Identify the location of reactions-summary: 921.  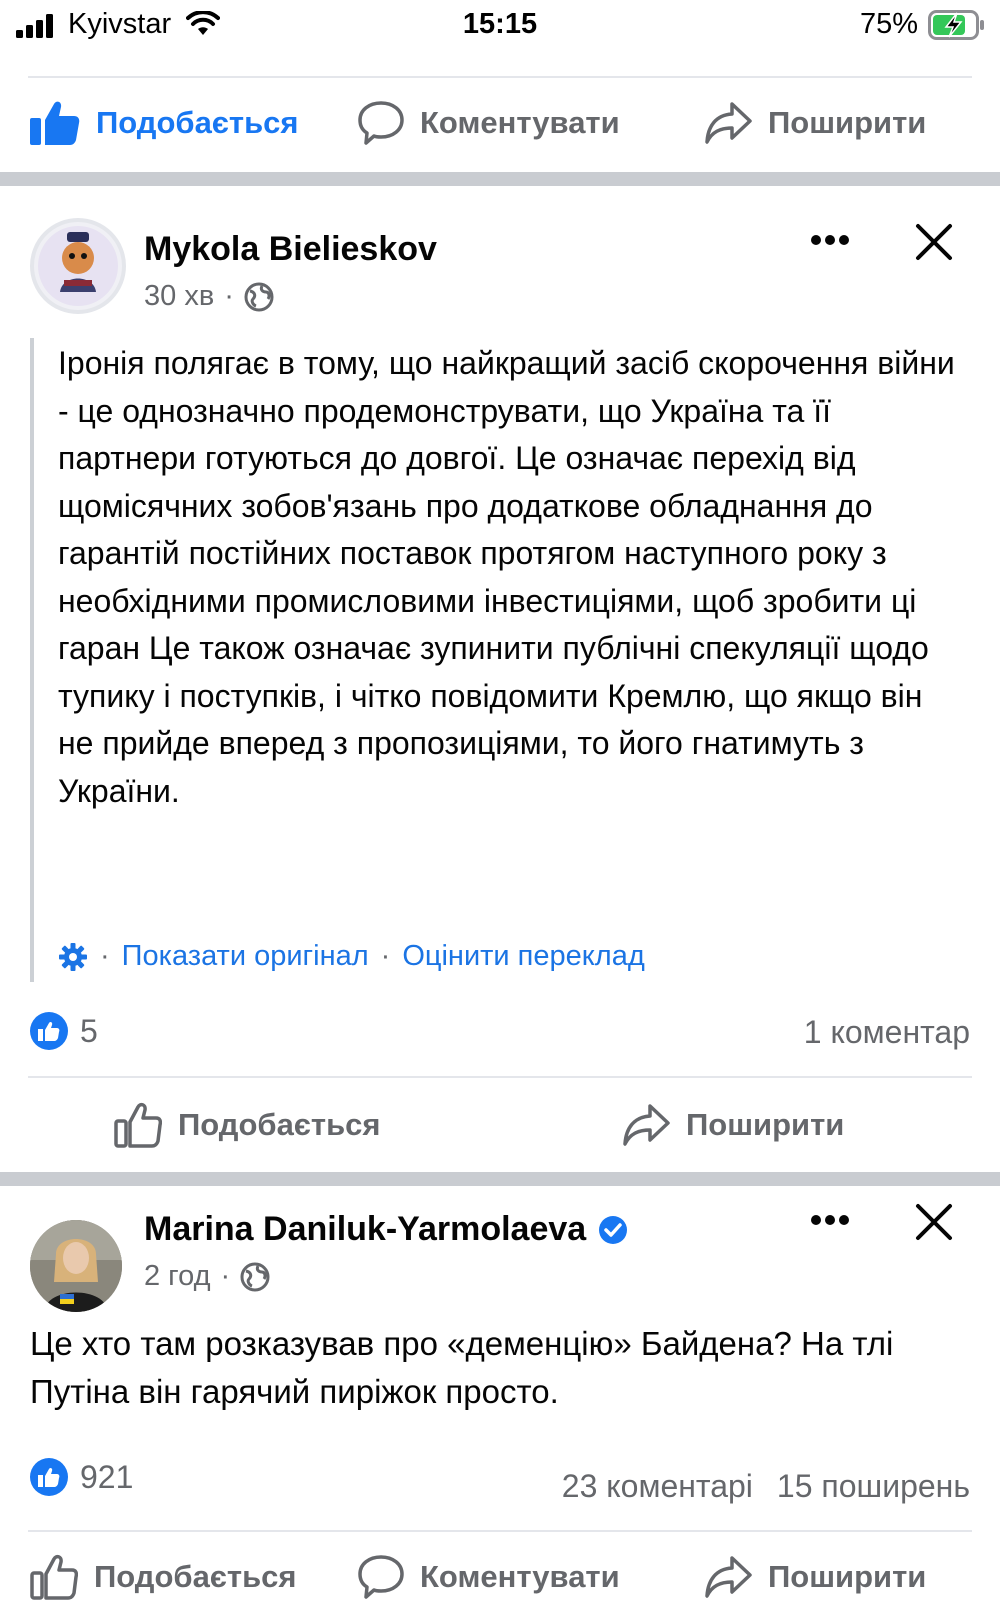
(81, 1477).